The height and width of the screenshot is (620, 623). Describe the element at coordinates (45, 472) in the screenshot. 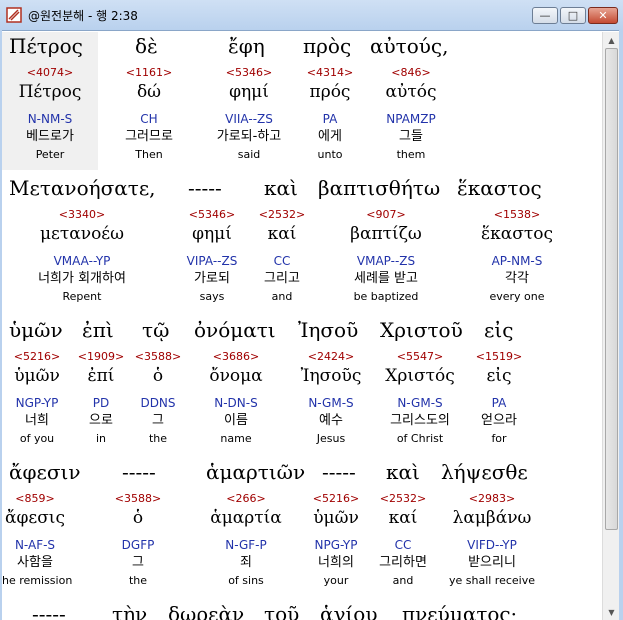

I see `greek-word: ἄφεσιν` at that location.